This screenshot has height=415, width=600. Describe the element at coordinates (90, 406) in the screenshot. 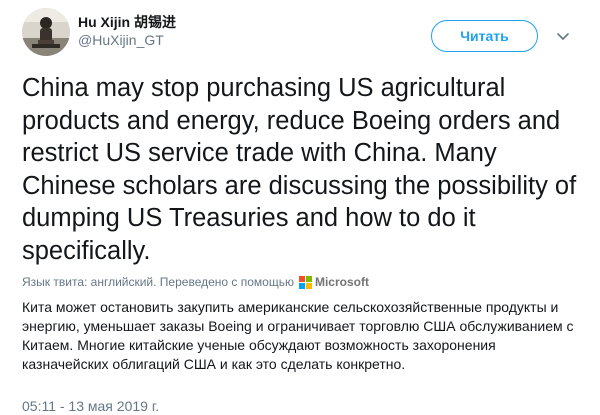

I see `tweet-timestamp: 05:11 - 13 мая 2019 г.` at that location.